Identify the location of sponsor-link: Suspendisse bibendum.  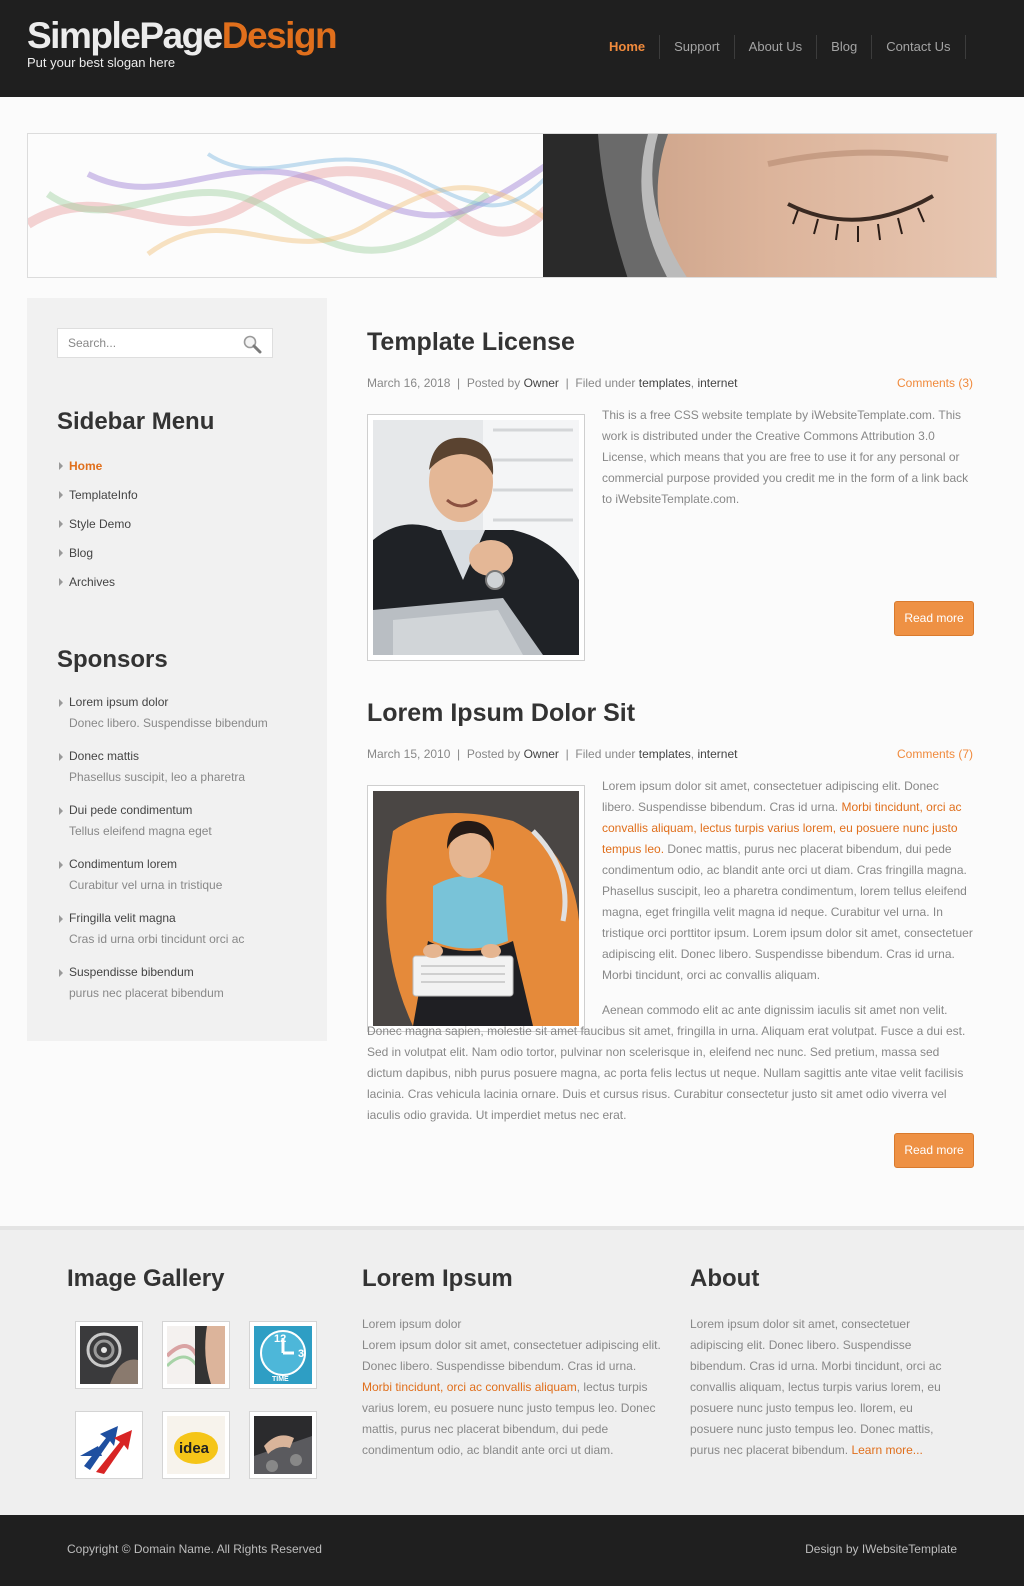
(168, 972).